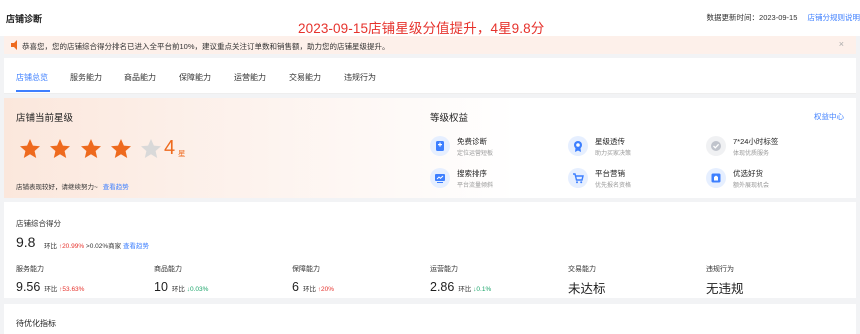 This screenshot has height=334, width=860. Describe the element at coordinates (30, 269) in the screenshot. I see `metric-label: 服务能力` at that location.